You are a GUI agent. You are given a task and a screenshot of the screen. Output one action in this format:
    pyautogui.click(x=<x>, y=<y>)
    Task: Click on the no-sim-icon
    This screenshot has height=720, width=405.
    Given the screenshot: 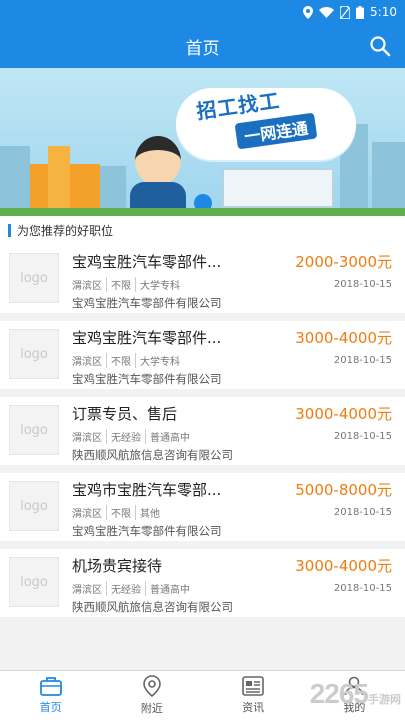 What is the action you would take?
    pyautogui.click(x=345, y=12)
    